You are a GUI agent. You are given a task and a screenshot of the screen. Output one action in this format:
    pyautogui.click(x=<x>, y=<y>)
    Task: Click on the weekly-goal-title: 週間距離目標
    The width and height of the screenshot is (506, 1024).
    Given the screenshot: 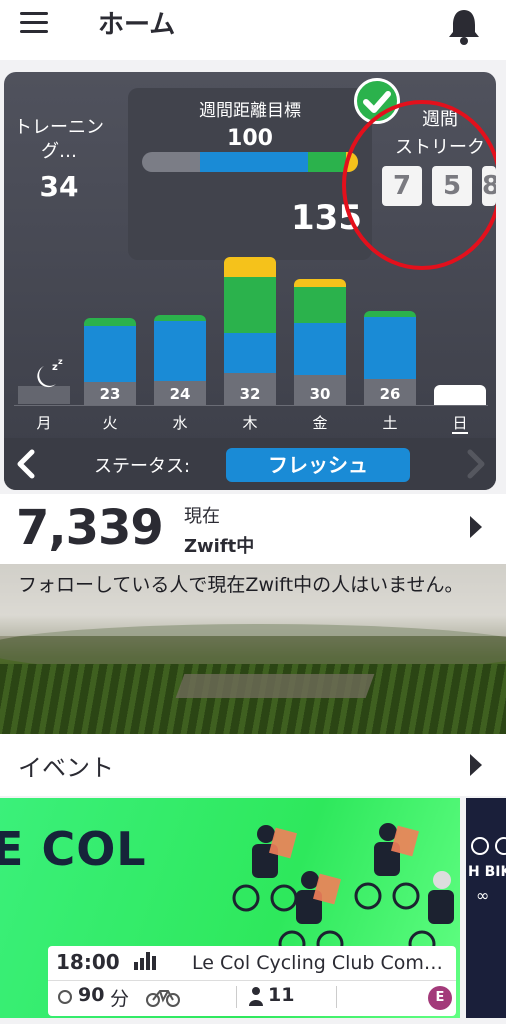 What is the action you would take?
    pyautogui.click(x=250, y=111)
    